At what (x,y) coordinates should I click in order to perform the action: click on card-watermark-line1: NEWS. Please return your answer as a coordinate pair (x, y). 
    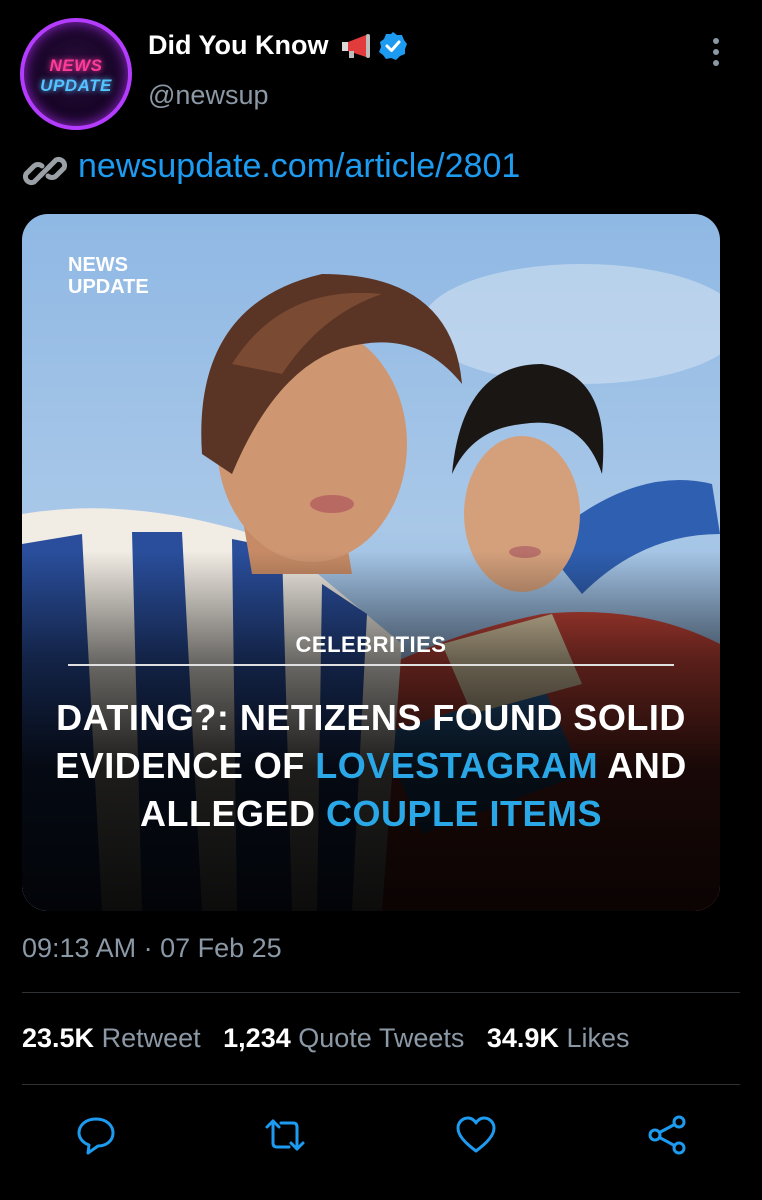
    Looking at the image, I should click on (98, 265).